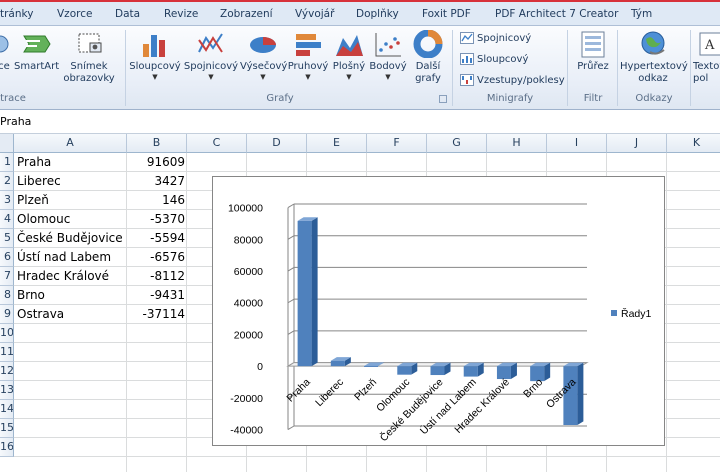 The image size is (720, 472). Describe the element at coordinates (74, 14) in the screenshot. I see `tab-formulas: Vzorce` at that location.